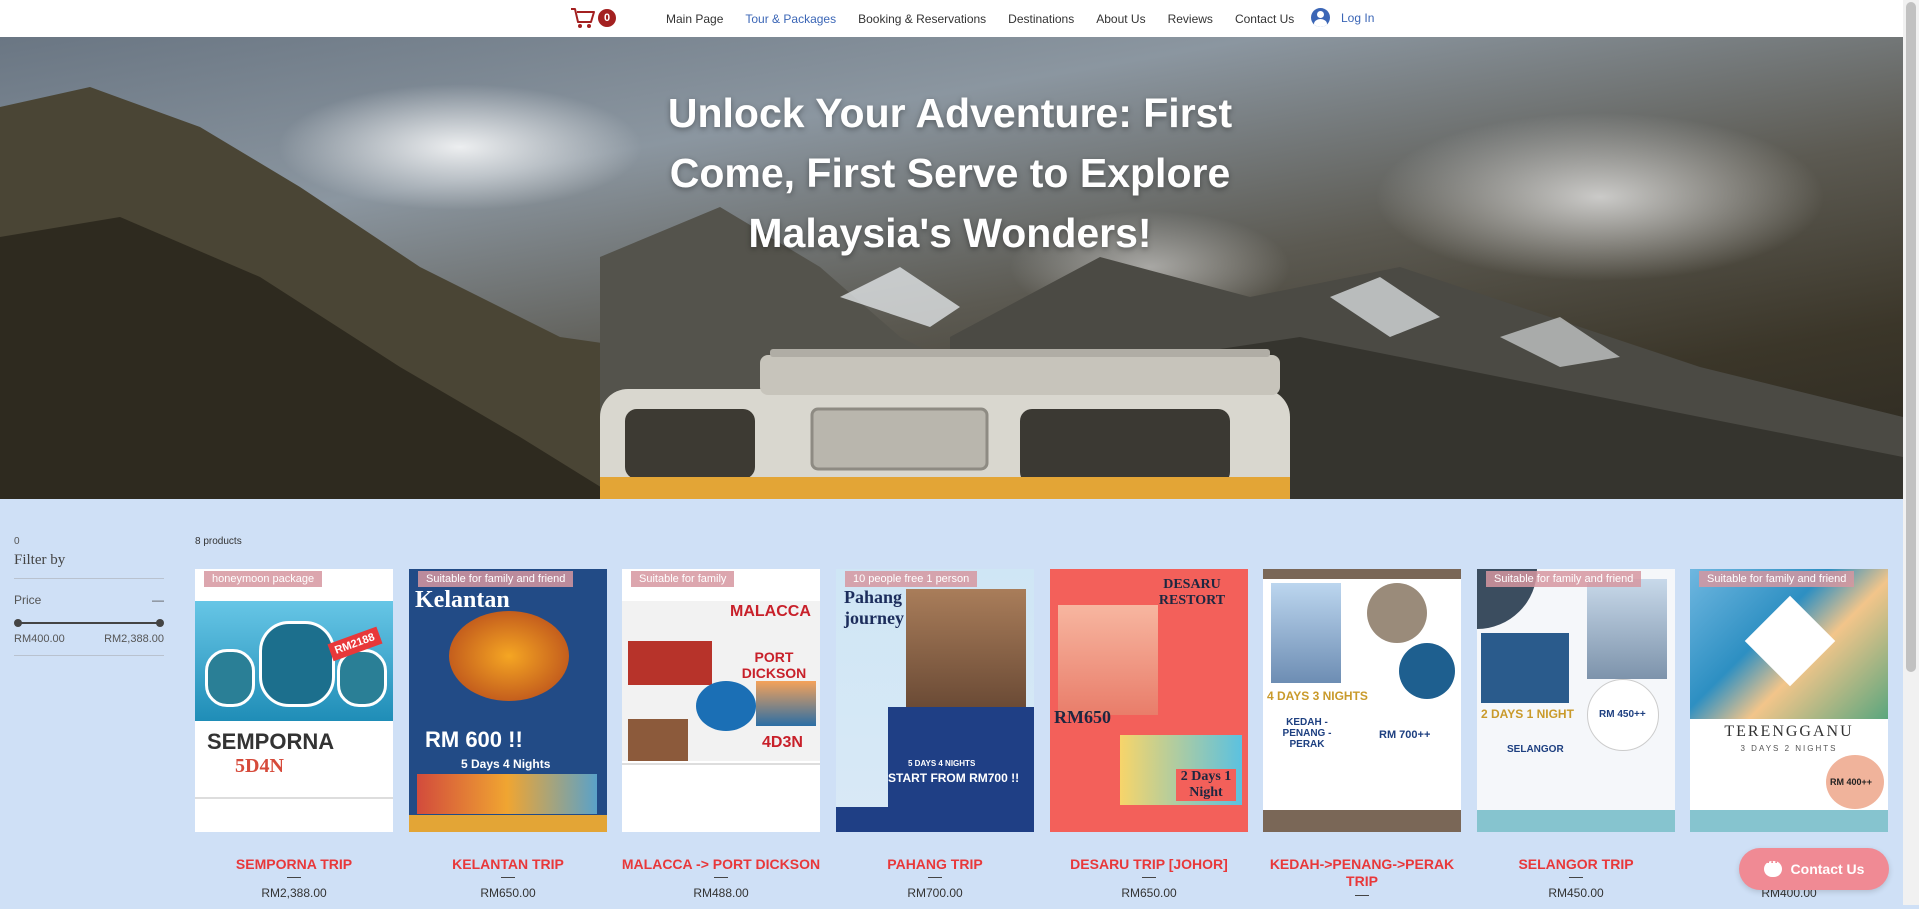  What do you see at coordinates (1405, 735) in the screenshot?
I see `poster-price: RM 700++` at bounding box center [1405, 735].